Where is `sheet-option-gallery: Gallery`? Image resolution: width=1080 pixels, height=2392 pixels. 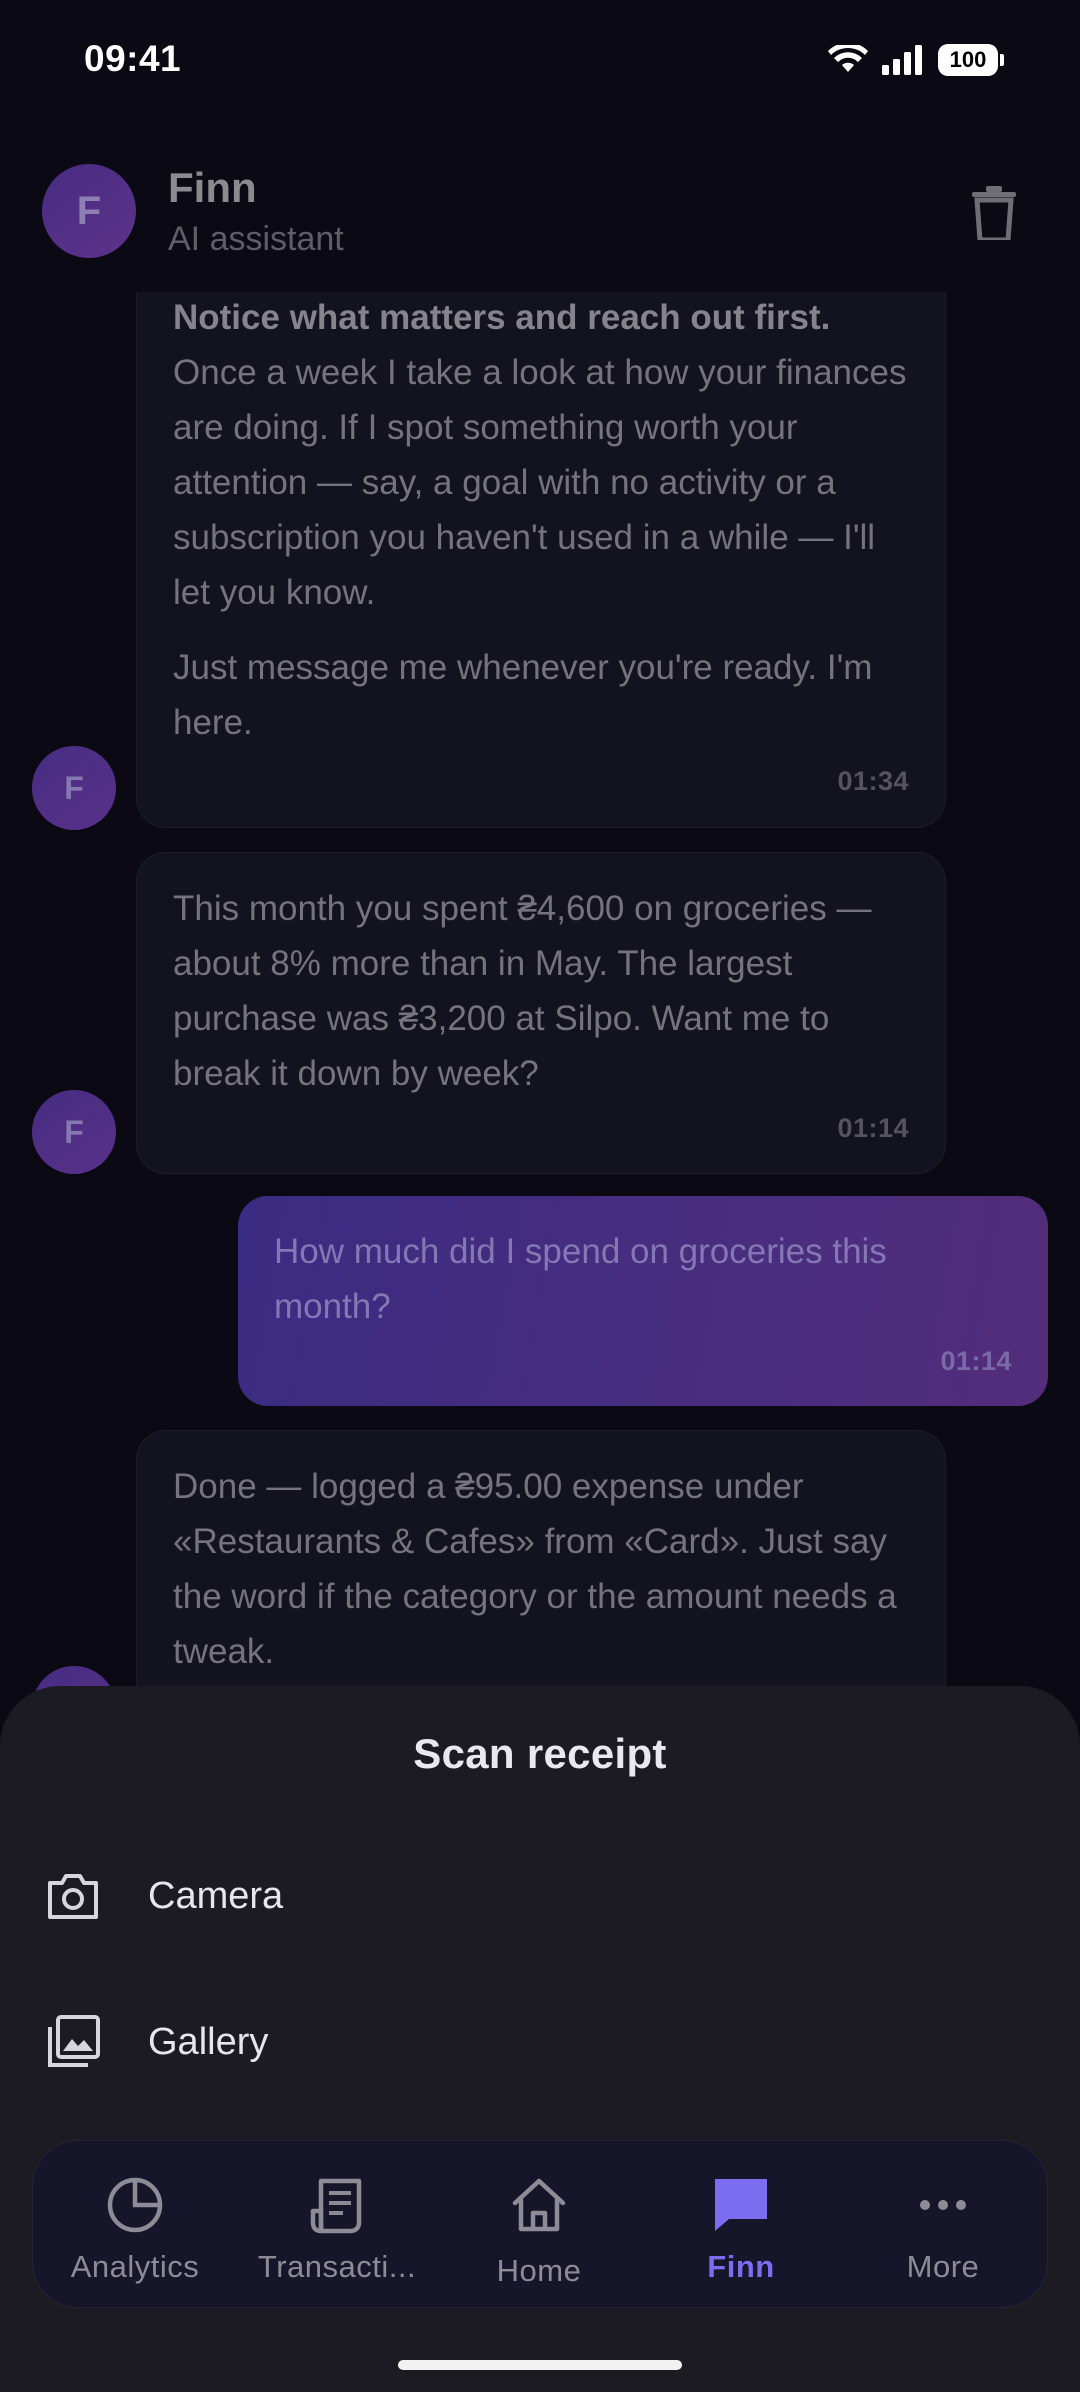 sheet-option-gallery: Gallery is located at coordinates (540, 2042).